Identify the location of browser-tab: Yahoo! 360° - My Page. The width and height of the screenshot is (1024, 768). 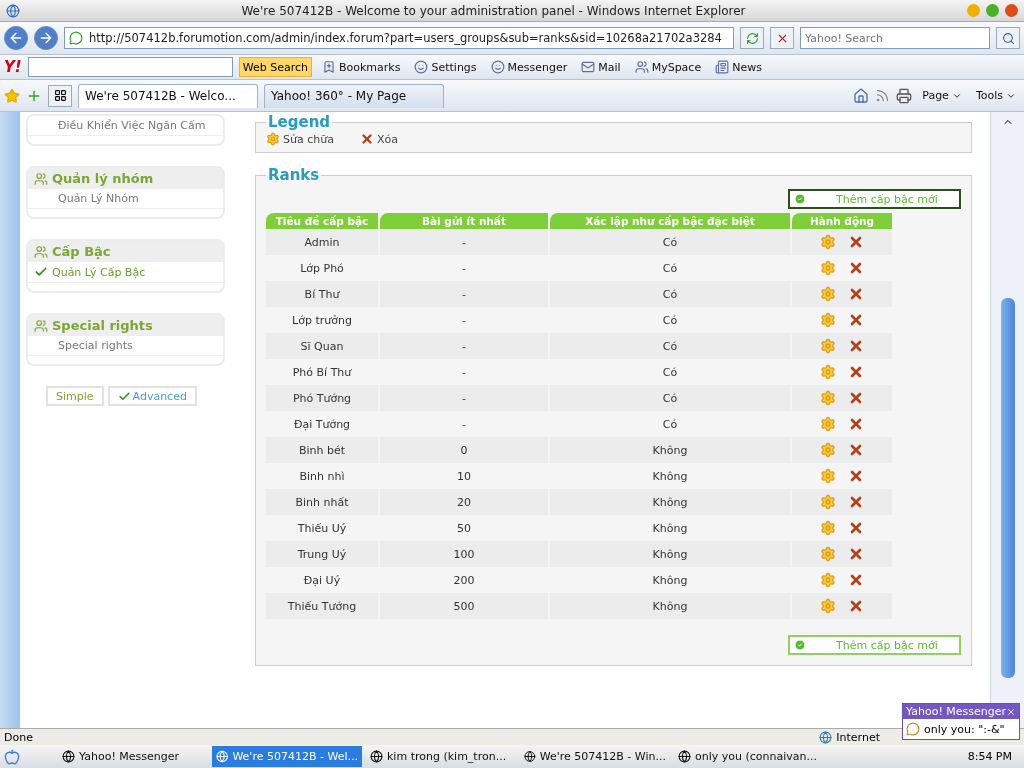
(354, 95).